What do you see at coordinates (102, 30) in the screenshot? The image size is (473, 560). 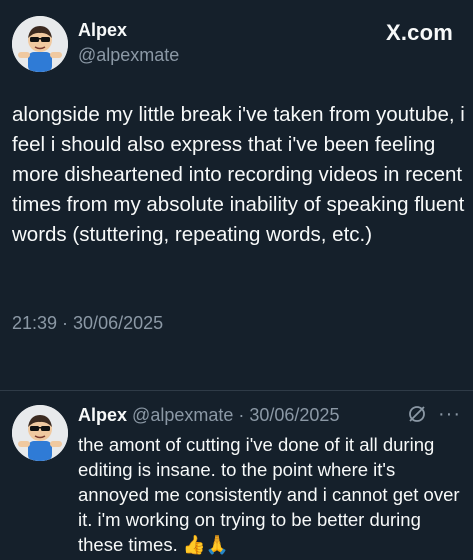 I see `author-name: Alpex` at bounding box center [102, 30].